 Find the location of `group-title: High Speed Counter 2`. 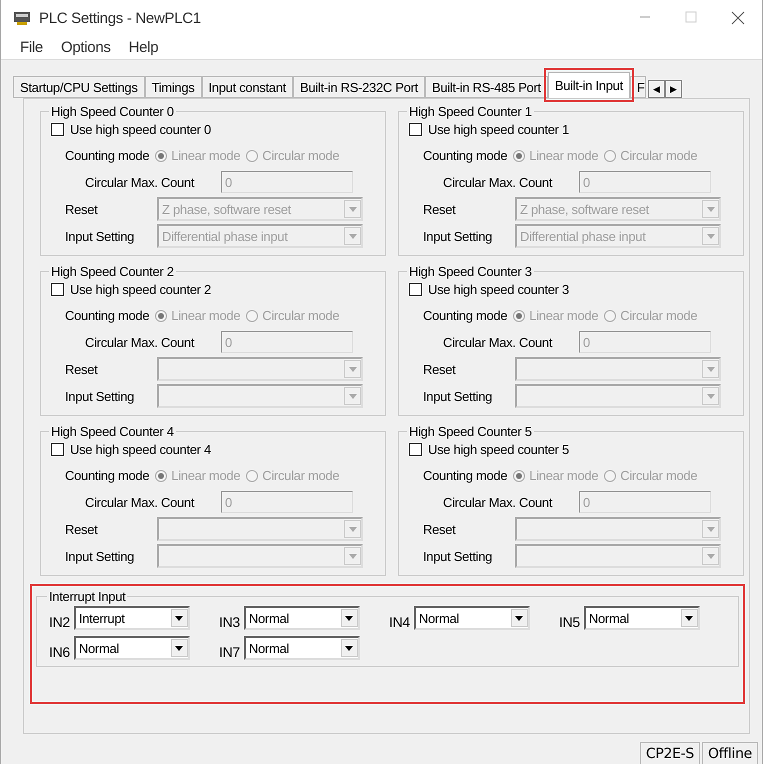

group-title: High Speed Counter 2 is located at coordinates (112, 271).